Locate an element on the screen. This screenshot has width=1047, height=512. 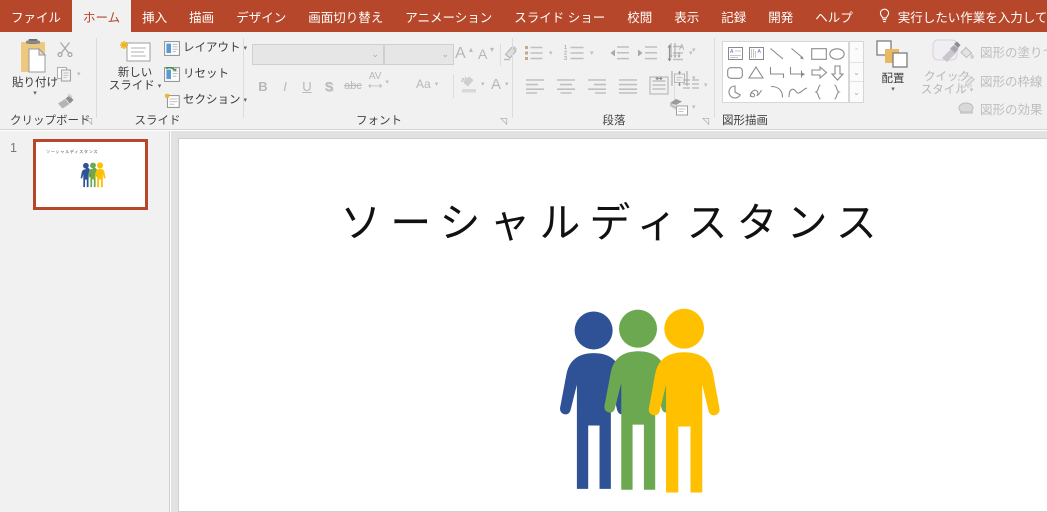
text-shadow-button: S is located at coordinates (329, 86).